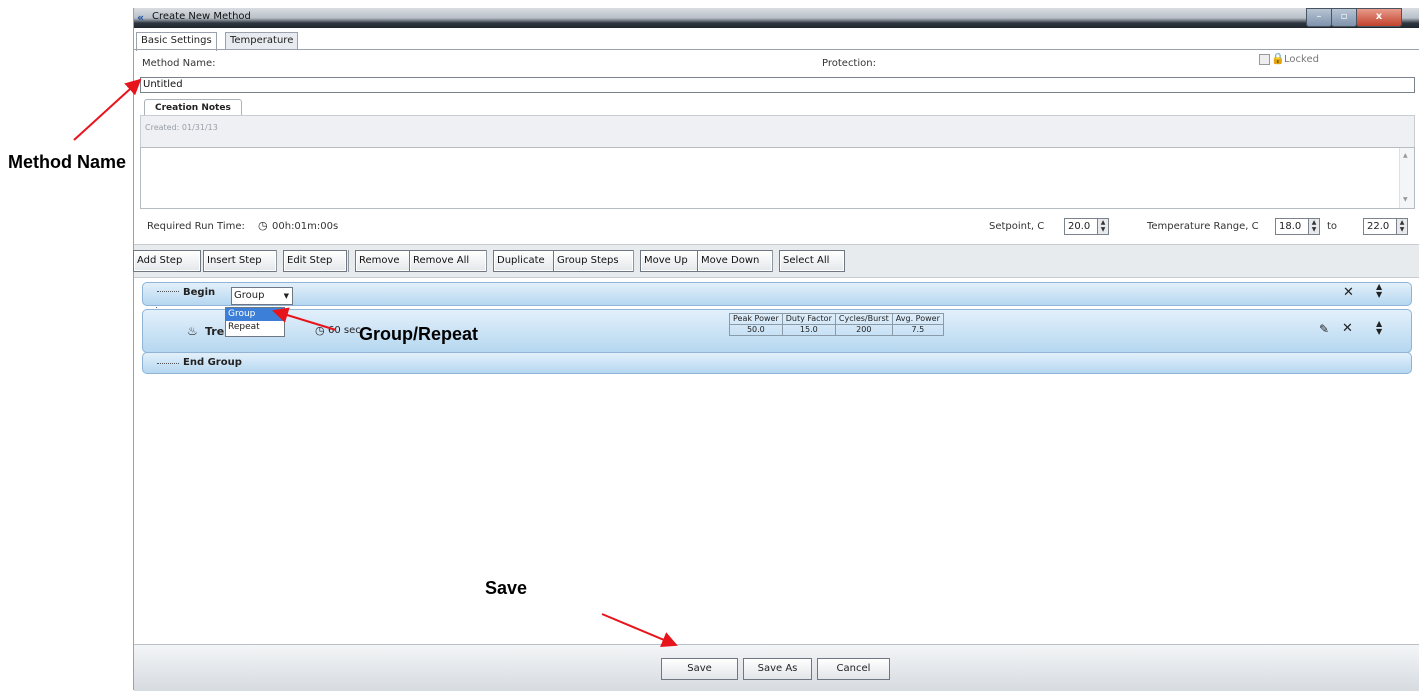 Image resolution: width=1419 pixels, height=691 pixels. What do you see at coordinates (639, 630) in the screenshot?
I see `arrow-to-save` at bounding box center [639, 630].